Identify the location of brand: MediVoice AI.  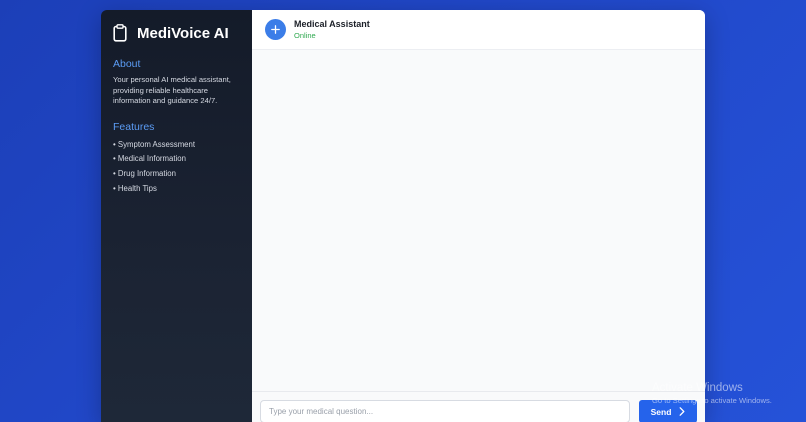
(176, 33).